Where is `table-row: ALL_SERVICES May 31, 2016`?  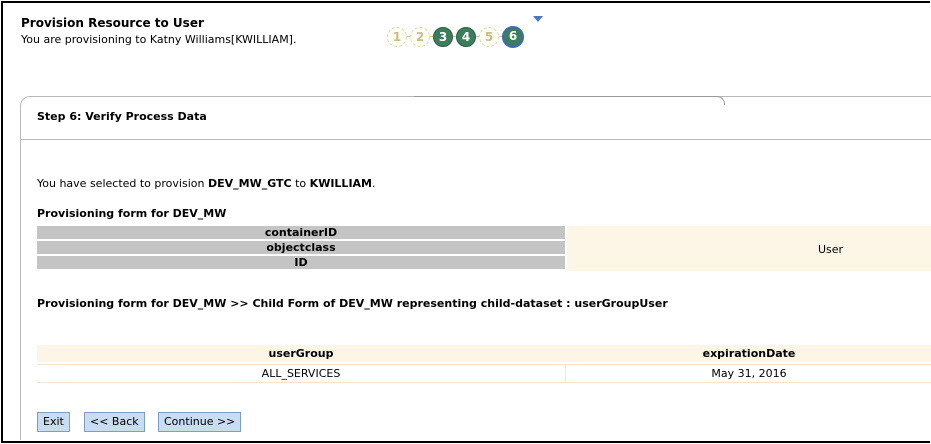 table-row: ALL_SERVICES May 31, 2016 is located at coordinates (484, 373).